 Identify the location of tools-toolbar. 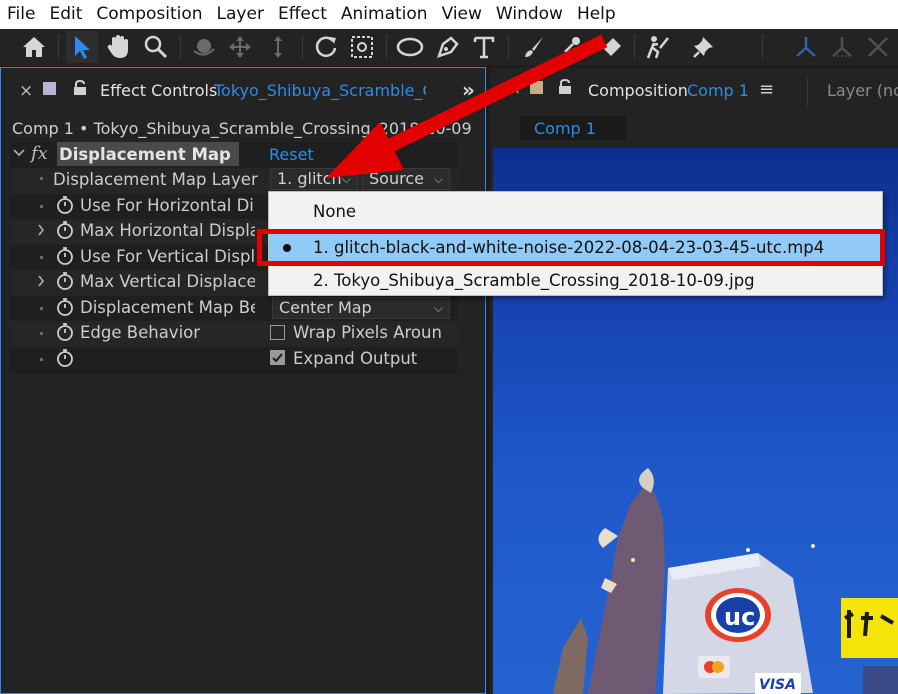
(449, 48).